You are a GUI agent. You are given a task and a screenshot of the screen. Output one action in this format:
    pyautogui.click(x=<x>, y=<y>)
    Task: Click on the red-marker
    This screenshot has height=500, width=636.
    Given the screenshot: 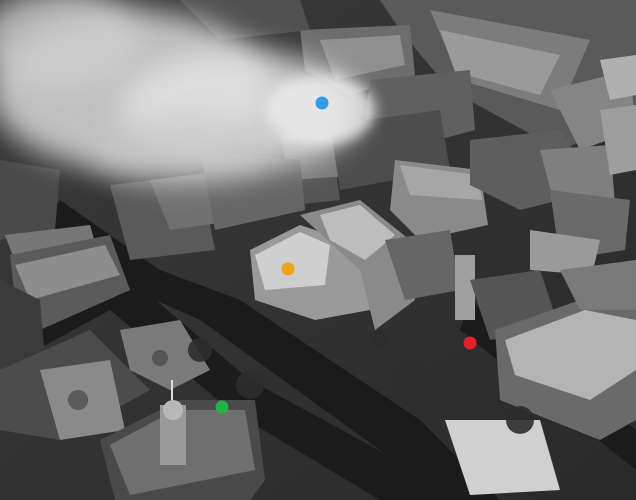 What is the action you would take?
    pyautogui.click(x=470, y=343)
    